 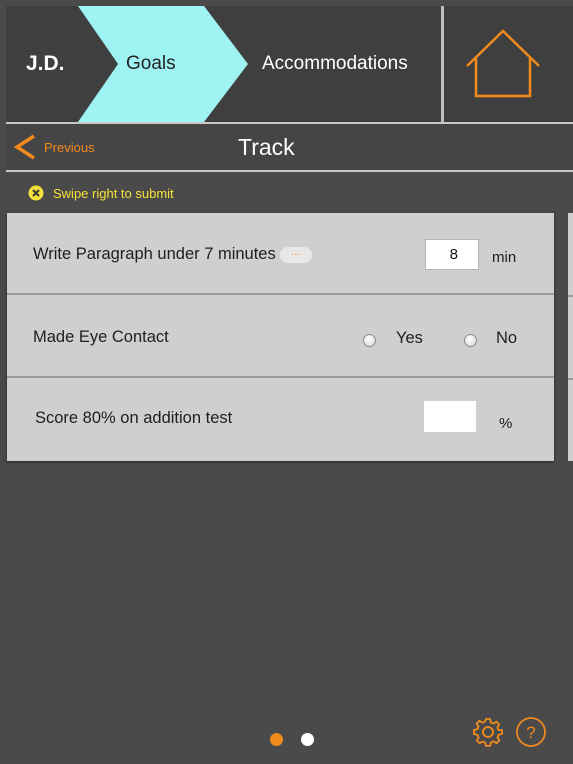 What do you see at coordinates (280, 420) in the screenshot?
I see `goal-row: Score 80% on addition test %` at bounding box center [280, 420].